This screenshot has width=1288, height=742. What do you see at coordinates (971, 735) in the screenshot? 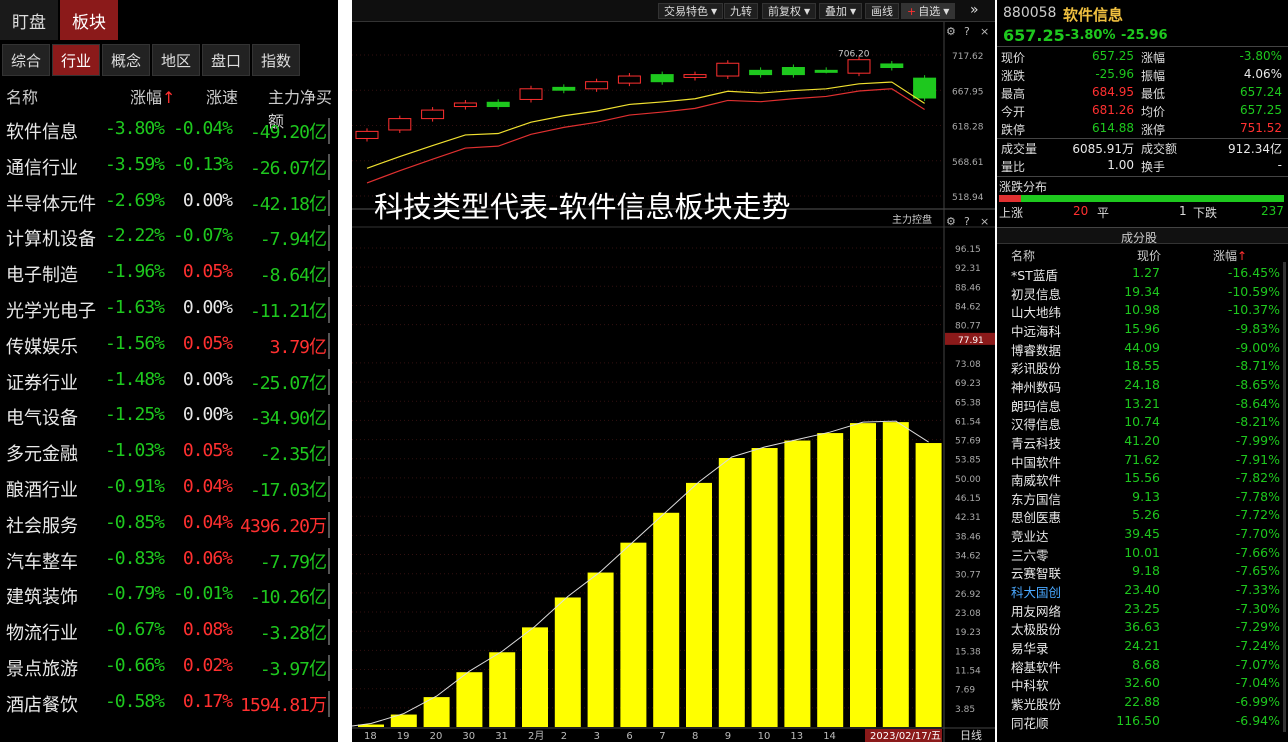
I see `daily-tab: 日线` at bounding box center [971, 735].